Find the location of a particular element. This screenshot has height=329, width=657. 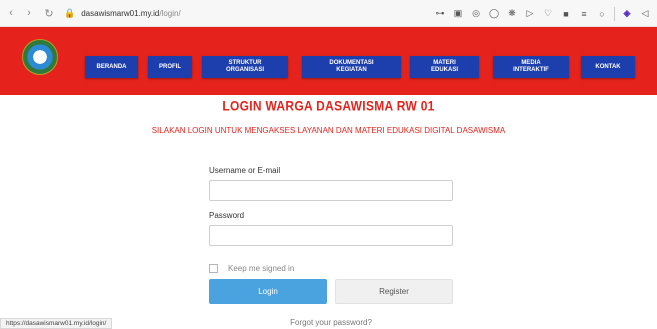

extension-icon: ❋ is located at coordinates (512, 13).